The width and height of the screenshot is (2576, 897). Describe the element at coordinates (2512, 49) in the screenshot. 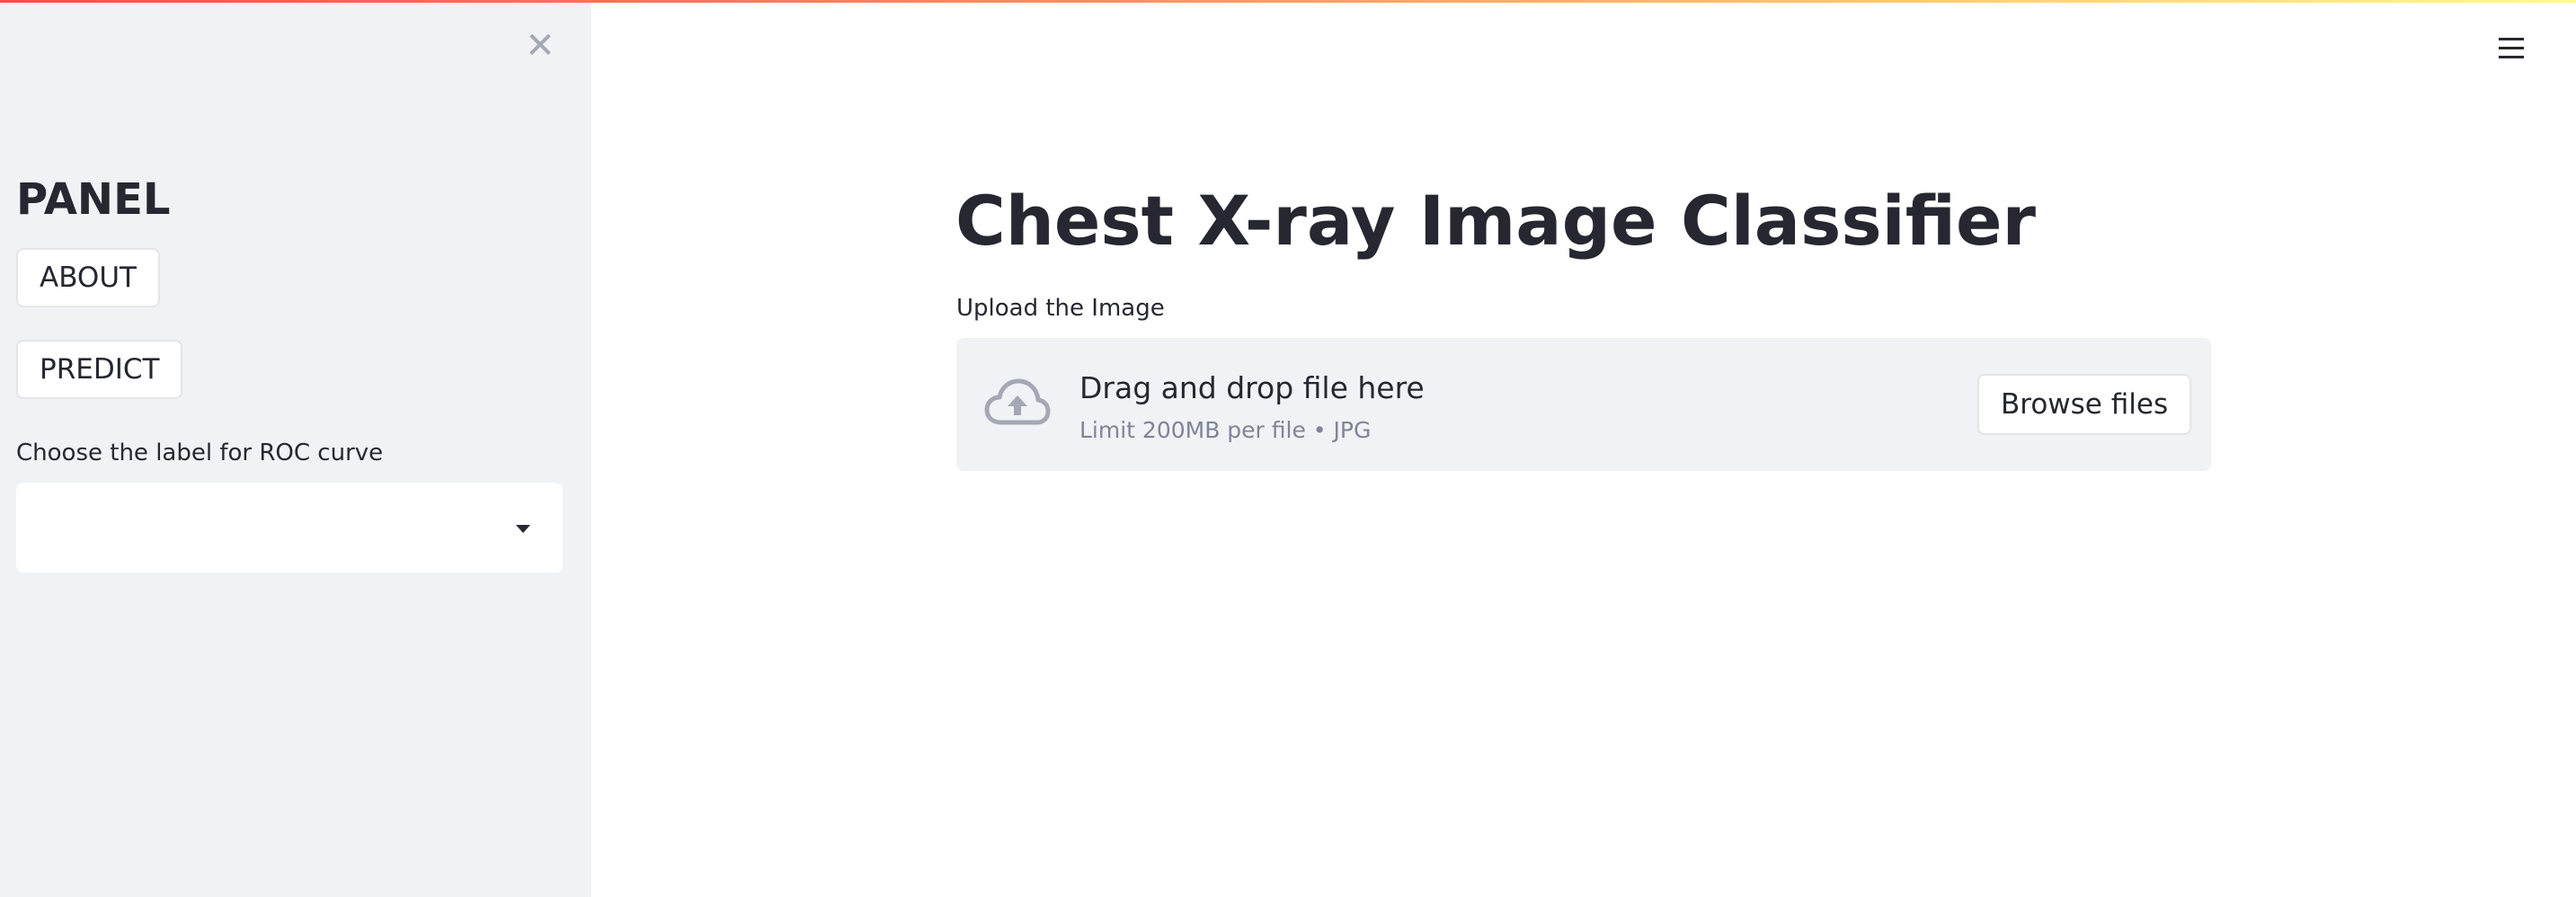

I see `hamburger-menu-icon` at that location.